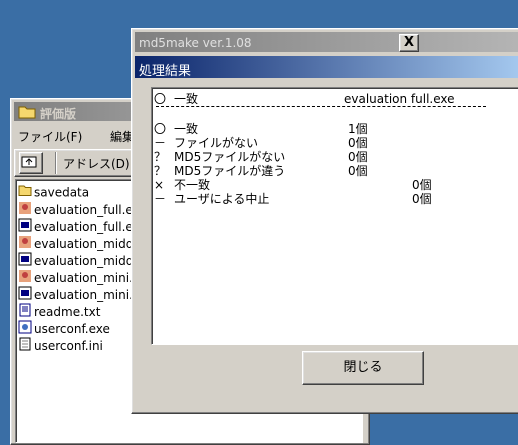  What do you see at coordinates (326, 42) in the screenshot?
I see `md5make-titlebar: md5make ver.1.08 X` at bounding box center [326, 42].